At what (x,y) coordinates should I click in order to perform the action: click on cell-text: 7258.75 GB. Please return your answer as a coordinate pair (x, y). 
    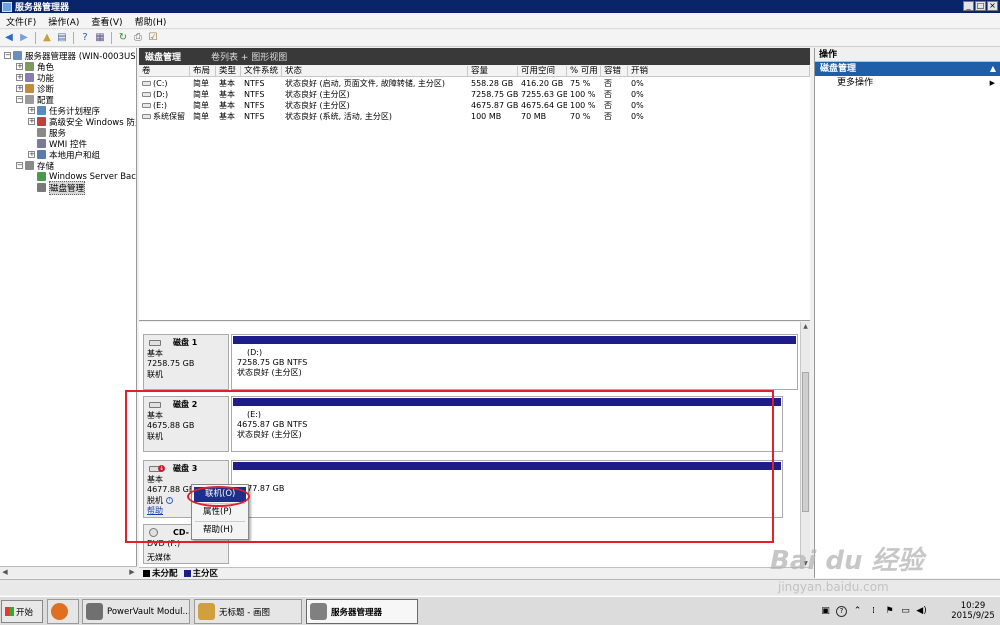
    Looking at the image, I should click on (494, 94).